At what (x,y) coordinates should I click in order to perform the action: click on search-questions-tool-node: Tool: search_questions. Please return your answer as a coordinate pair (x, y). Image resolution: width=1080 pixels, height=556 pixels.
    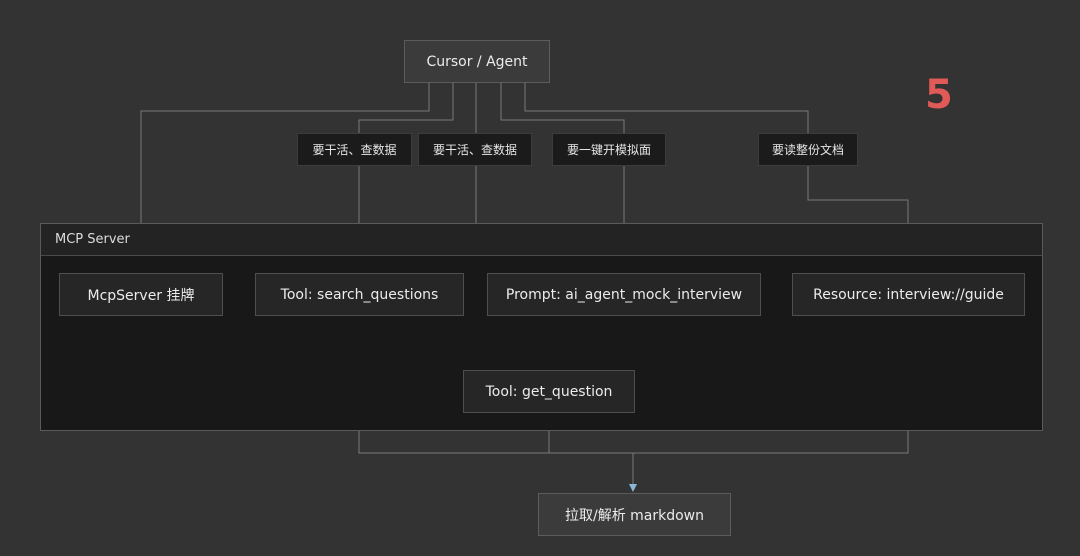
    Looking at the image, I should click on (359, 294).